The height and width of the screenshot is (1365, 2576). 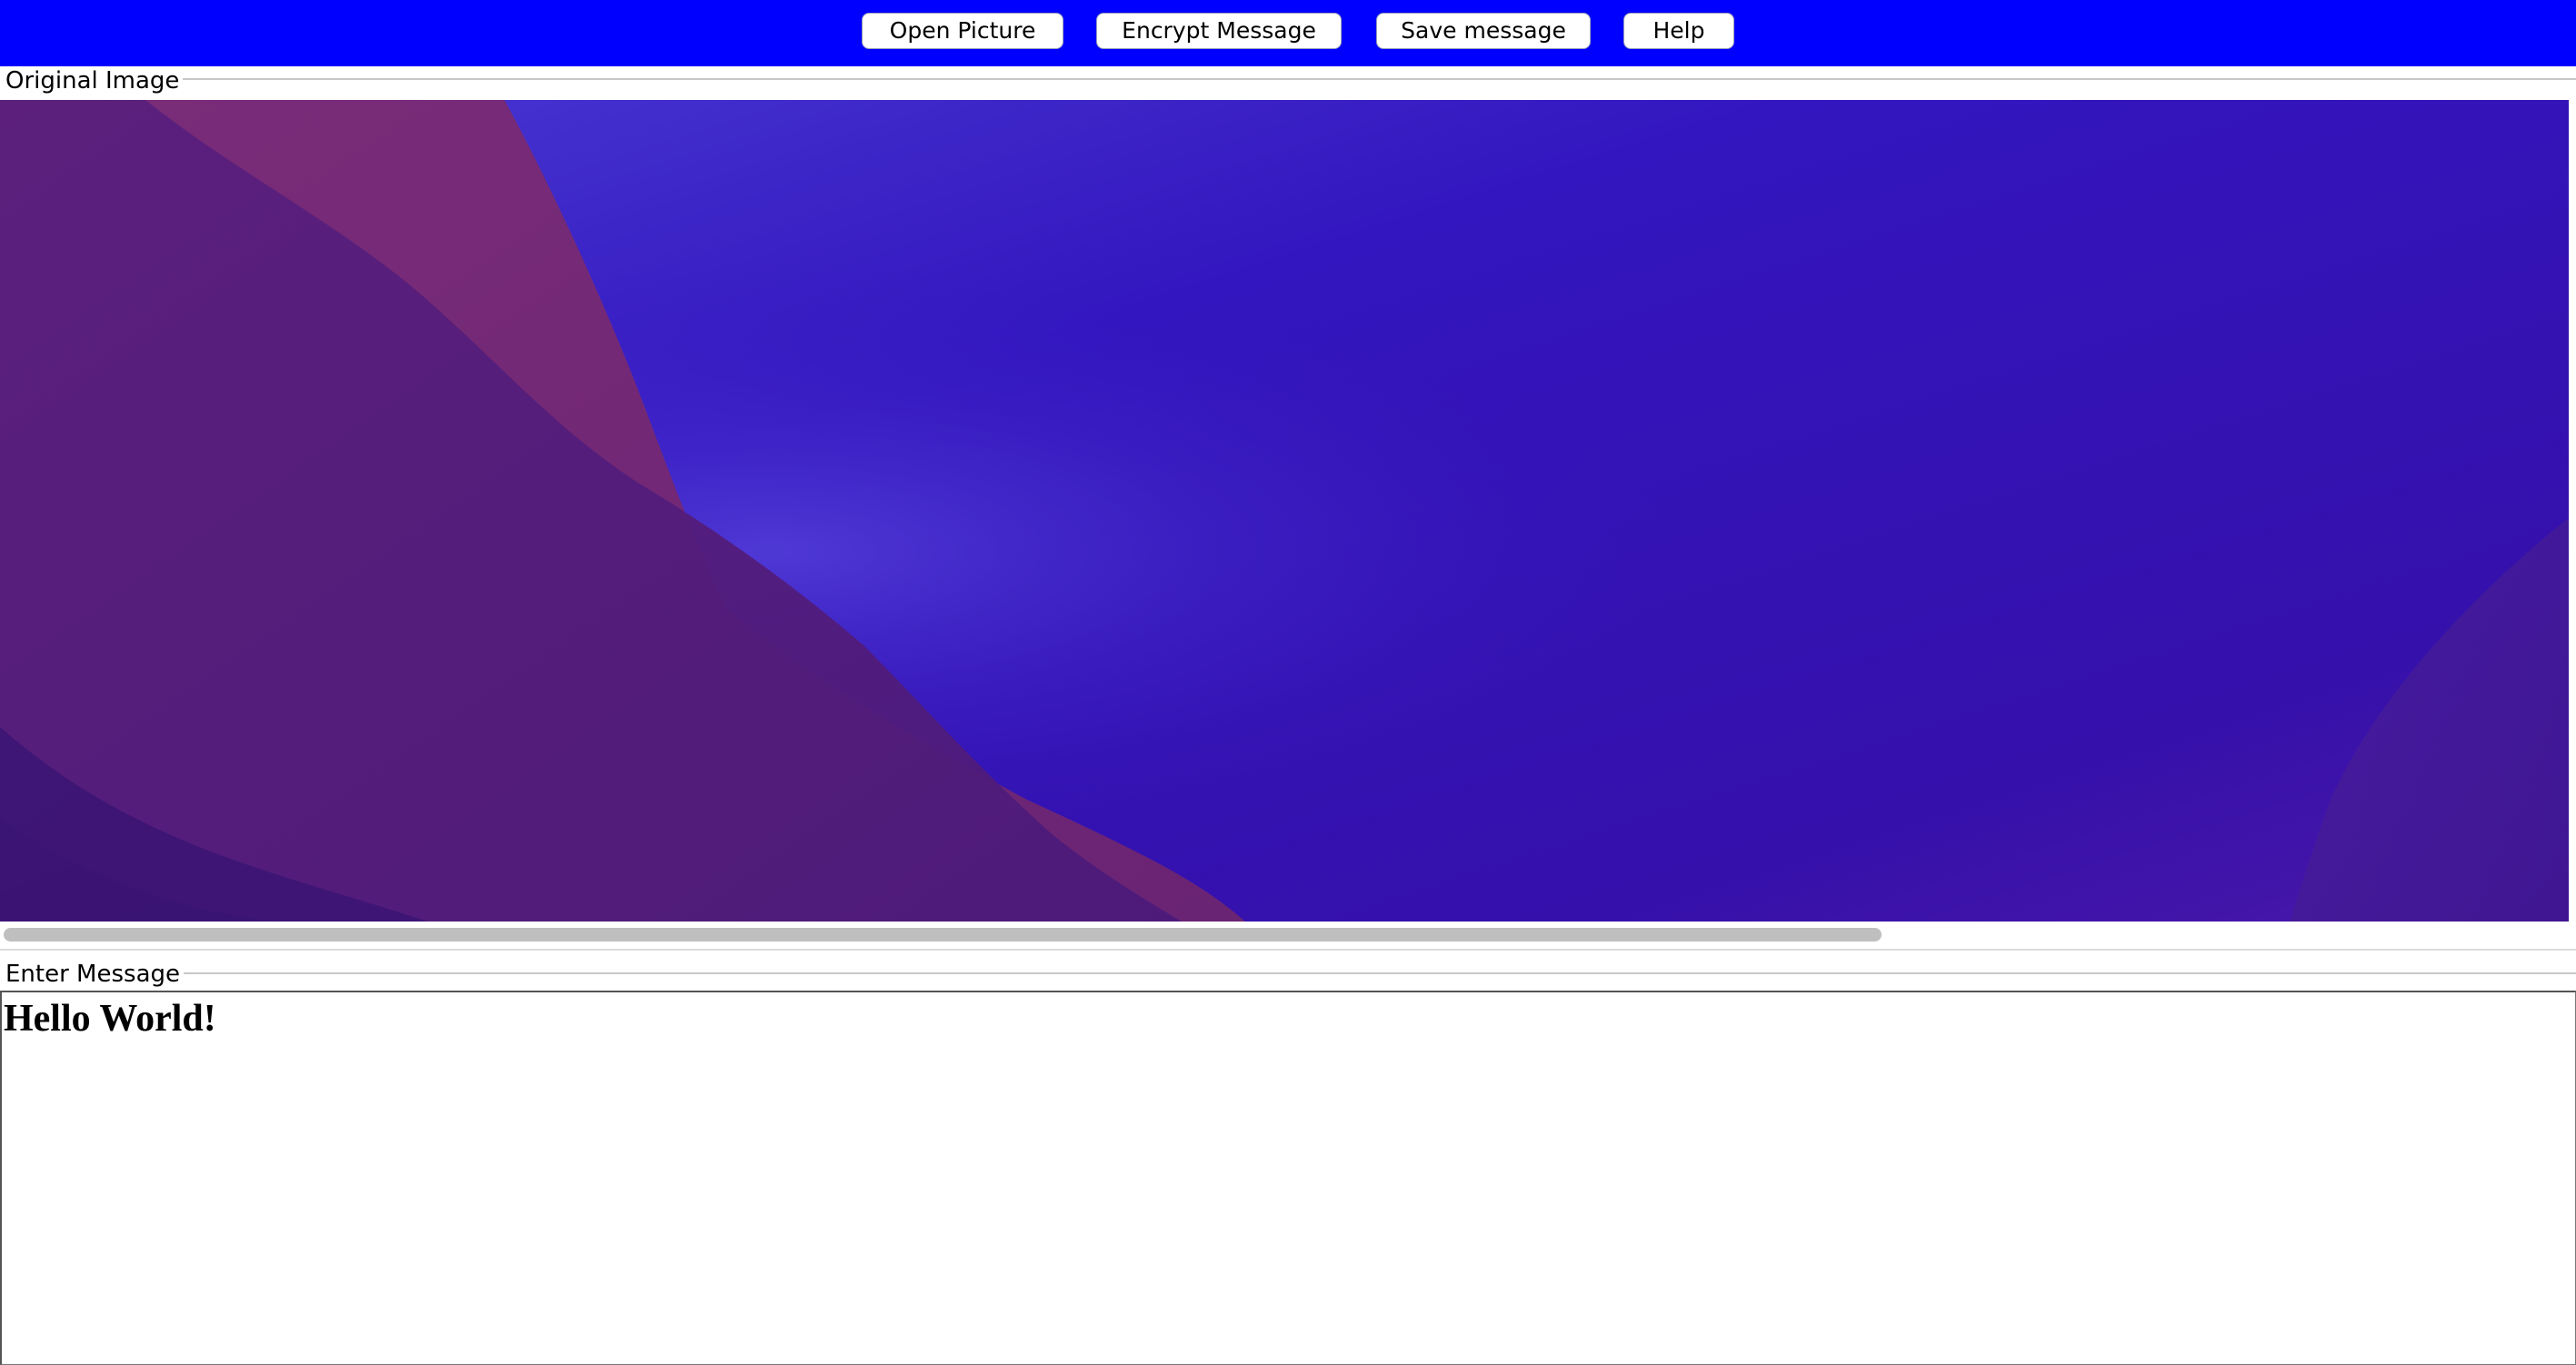 I want to click on scrollbar-thumb, so click(x=943, y=935).